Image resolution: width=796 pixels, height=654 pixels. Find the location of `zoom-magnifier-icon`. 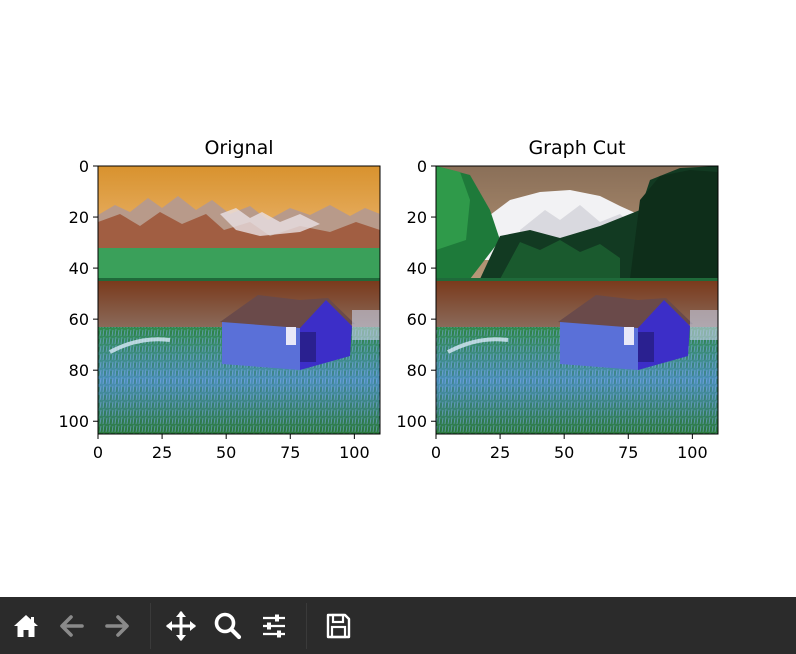

zoom-magnifier-icon is located at coordinates (228, 626).